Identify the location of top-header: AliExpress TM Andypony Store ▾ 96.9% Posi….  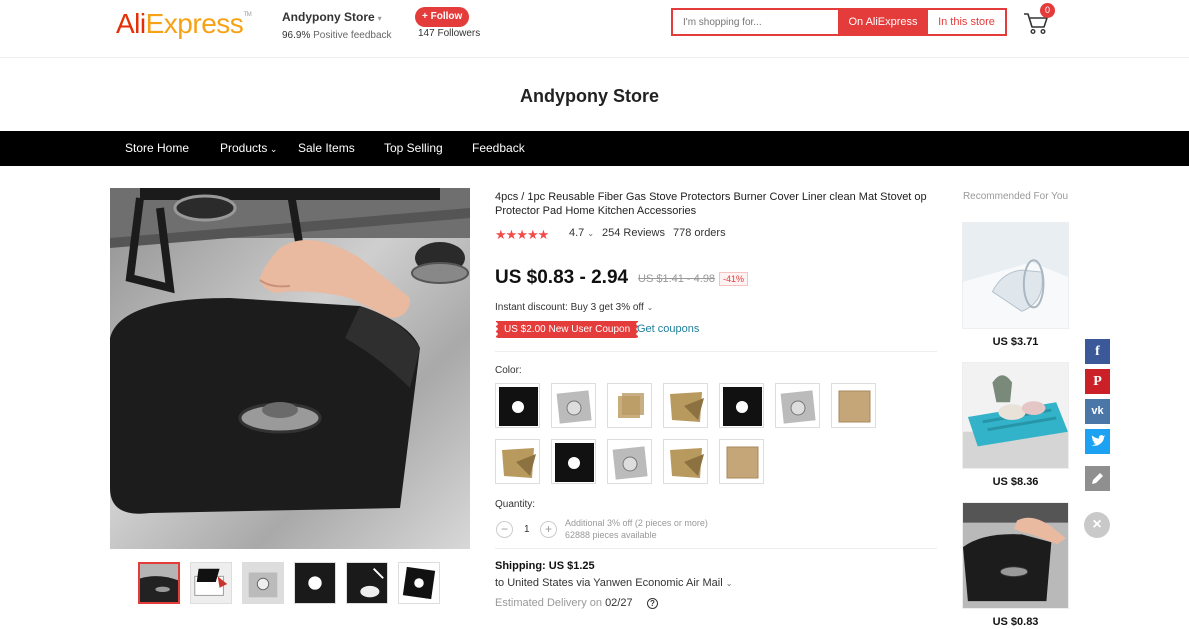
(594, 29).